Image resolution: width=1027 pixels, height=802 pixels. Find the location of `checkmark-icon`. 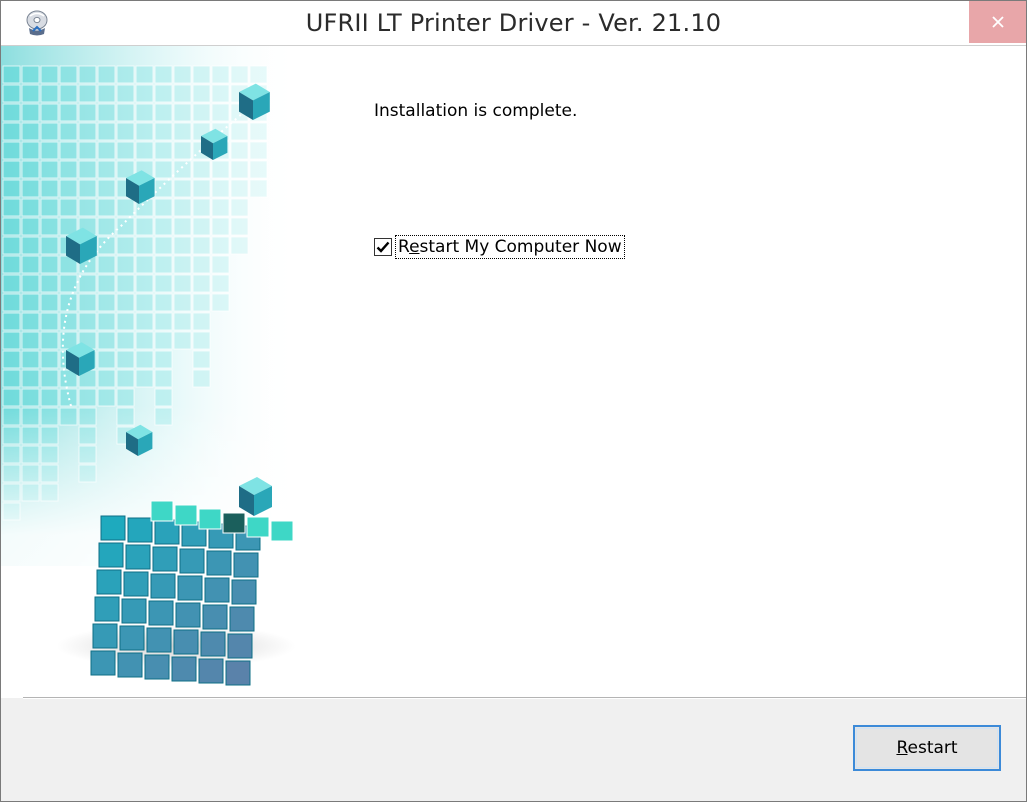

checkmark-icon is located at coordinates (383, 247).